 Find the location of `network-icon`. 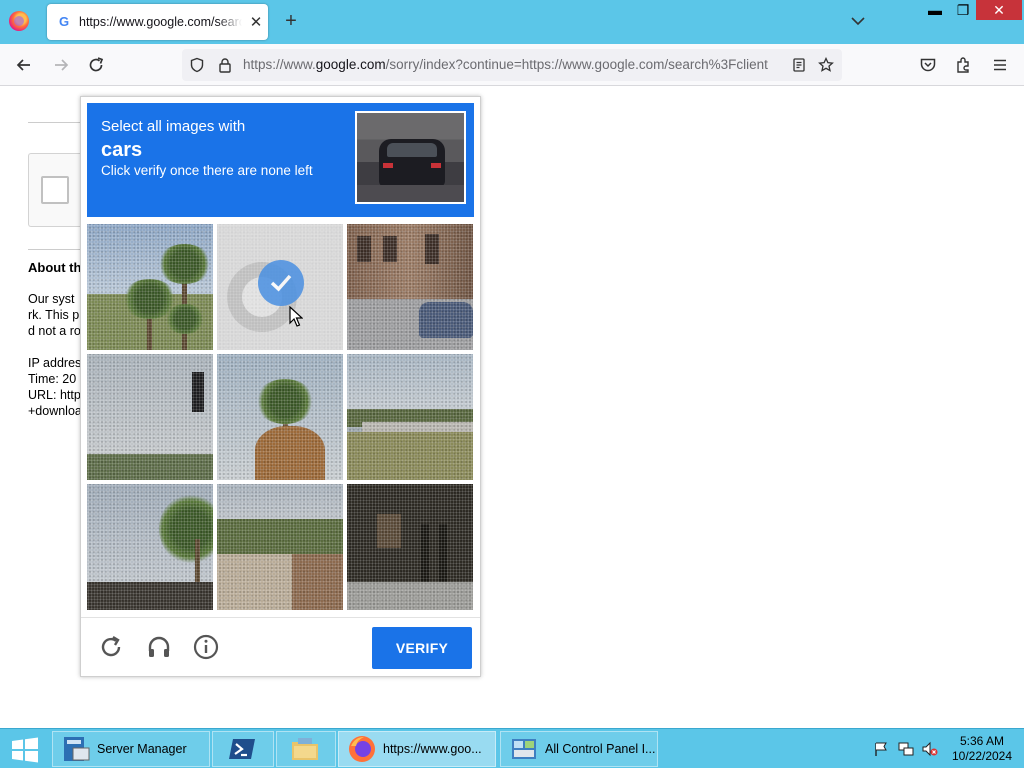

network-icon is located at coordinates (906, 749).